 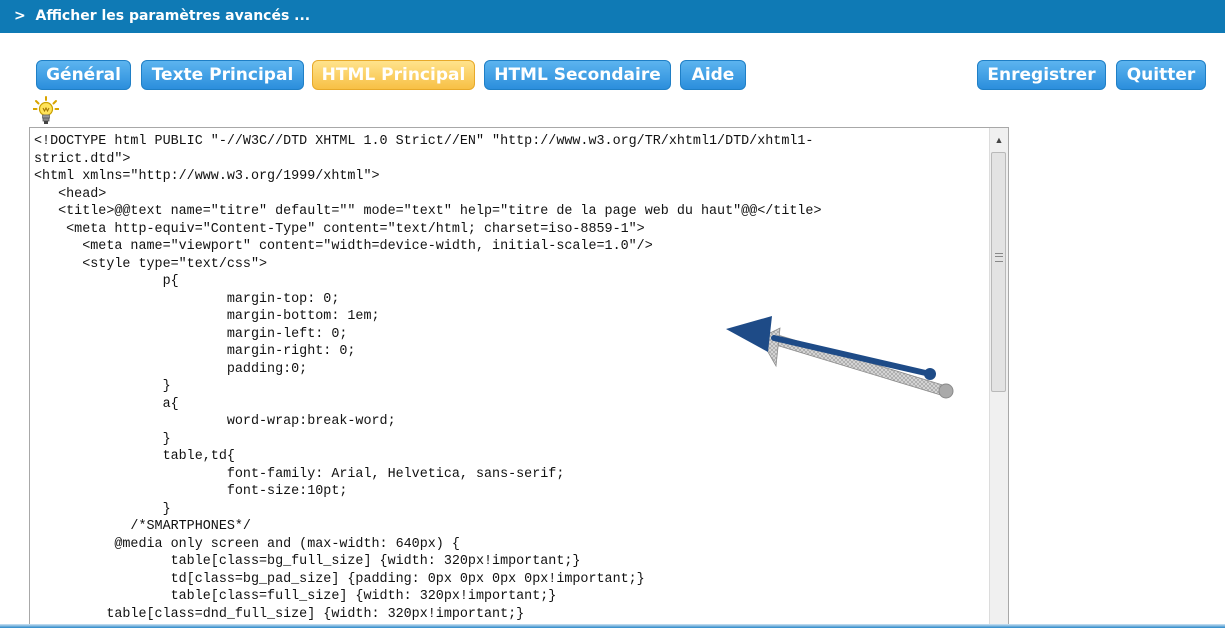 What do you see at coordinates (577, 75) in the screenshot?
I see `tab-html-secondaire: HTML Secondaire` at bounding box center [577, 75].